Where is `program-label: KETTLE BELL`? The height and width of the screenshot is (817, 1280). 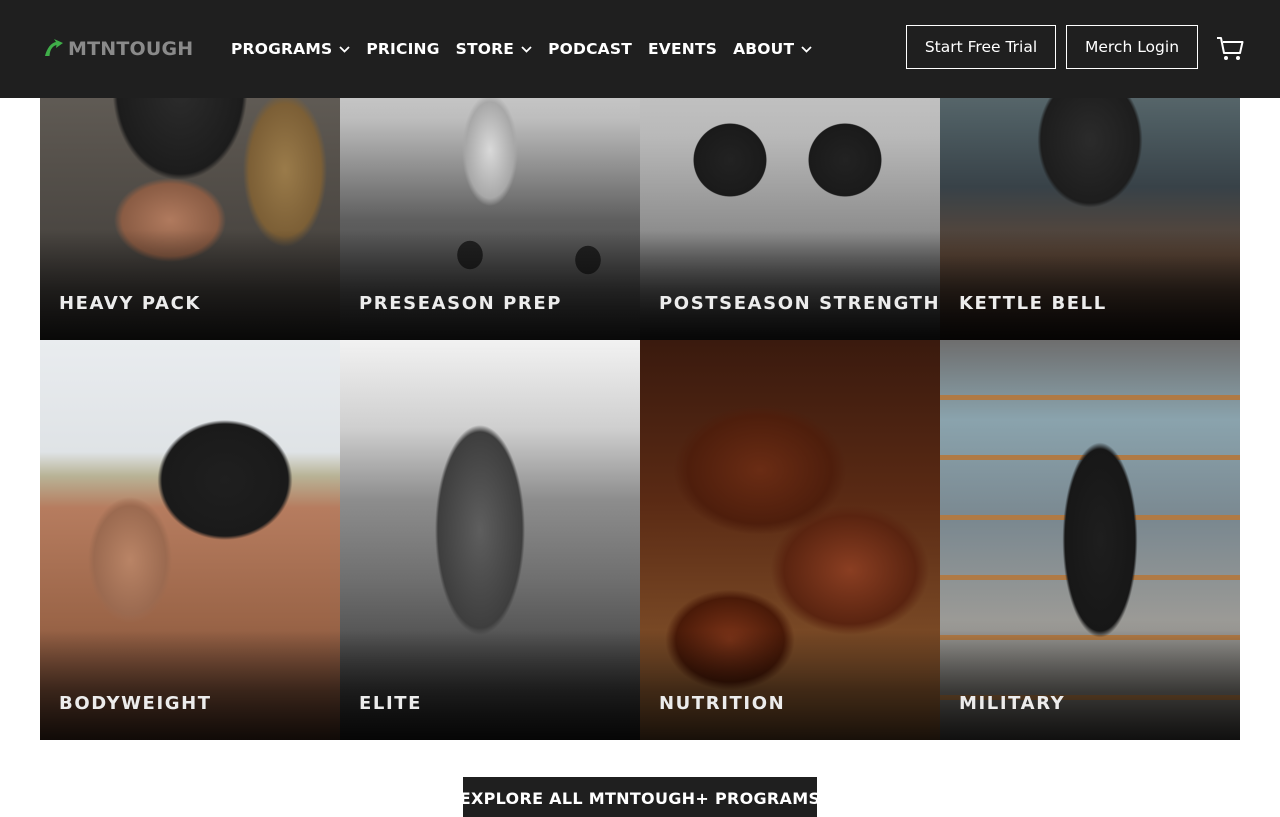
program-label: KETTLE BELL is located at coordinates (1033, 303).